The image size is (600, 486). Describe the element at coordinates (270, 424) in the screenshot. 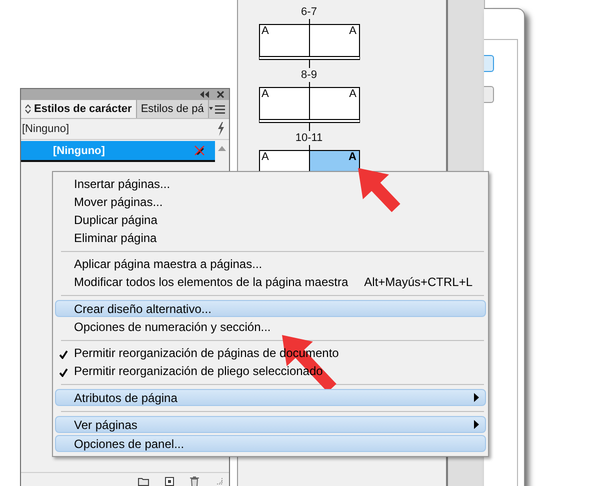

I see `menu-item: Ver páginas` at that location.